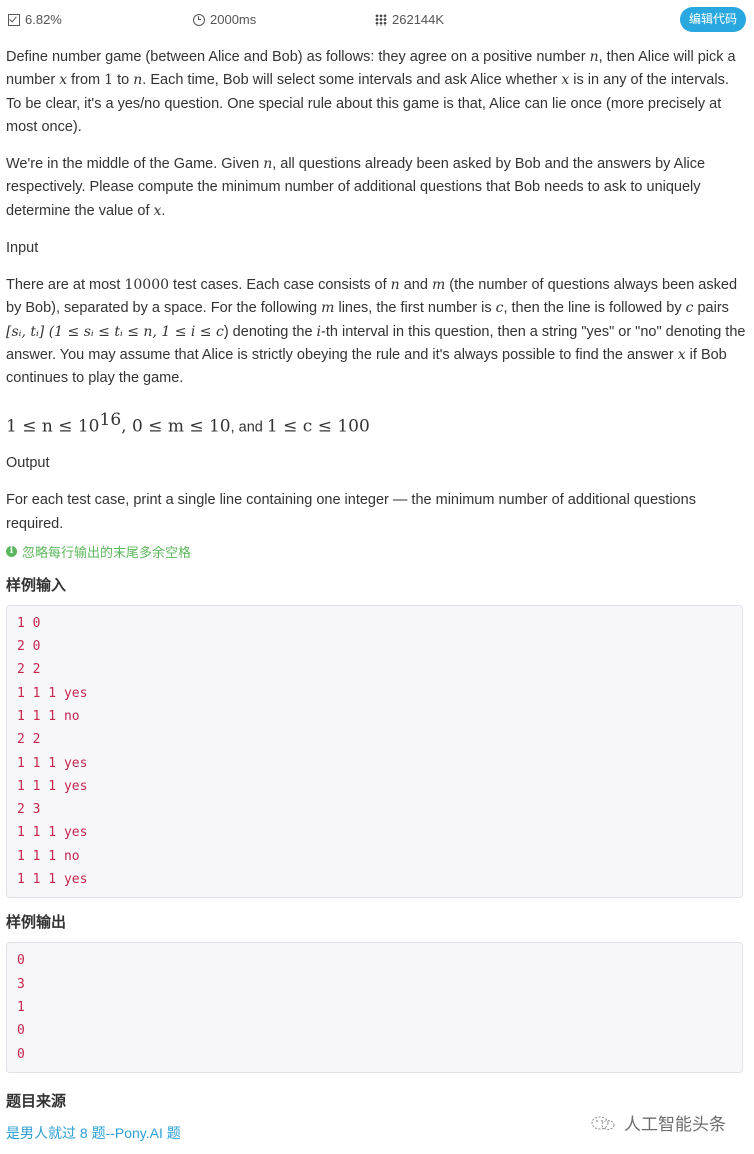 Image resolution: width=754 pixels, height=1154 pixels. Describe the element at coordinates (22, 248) in the screenshot. I see `input-heading: Input` at that location.